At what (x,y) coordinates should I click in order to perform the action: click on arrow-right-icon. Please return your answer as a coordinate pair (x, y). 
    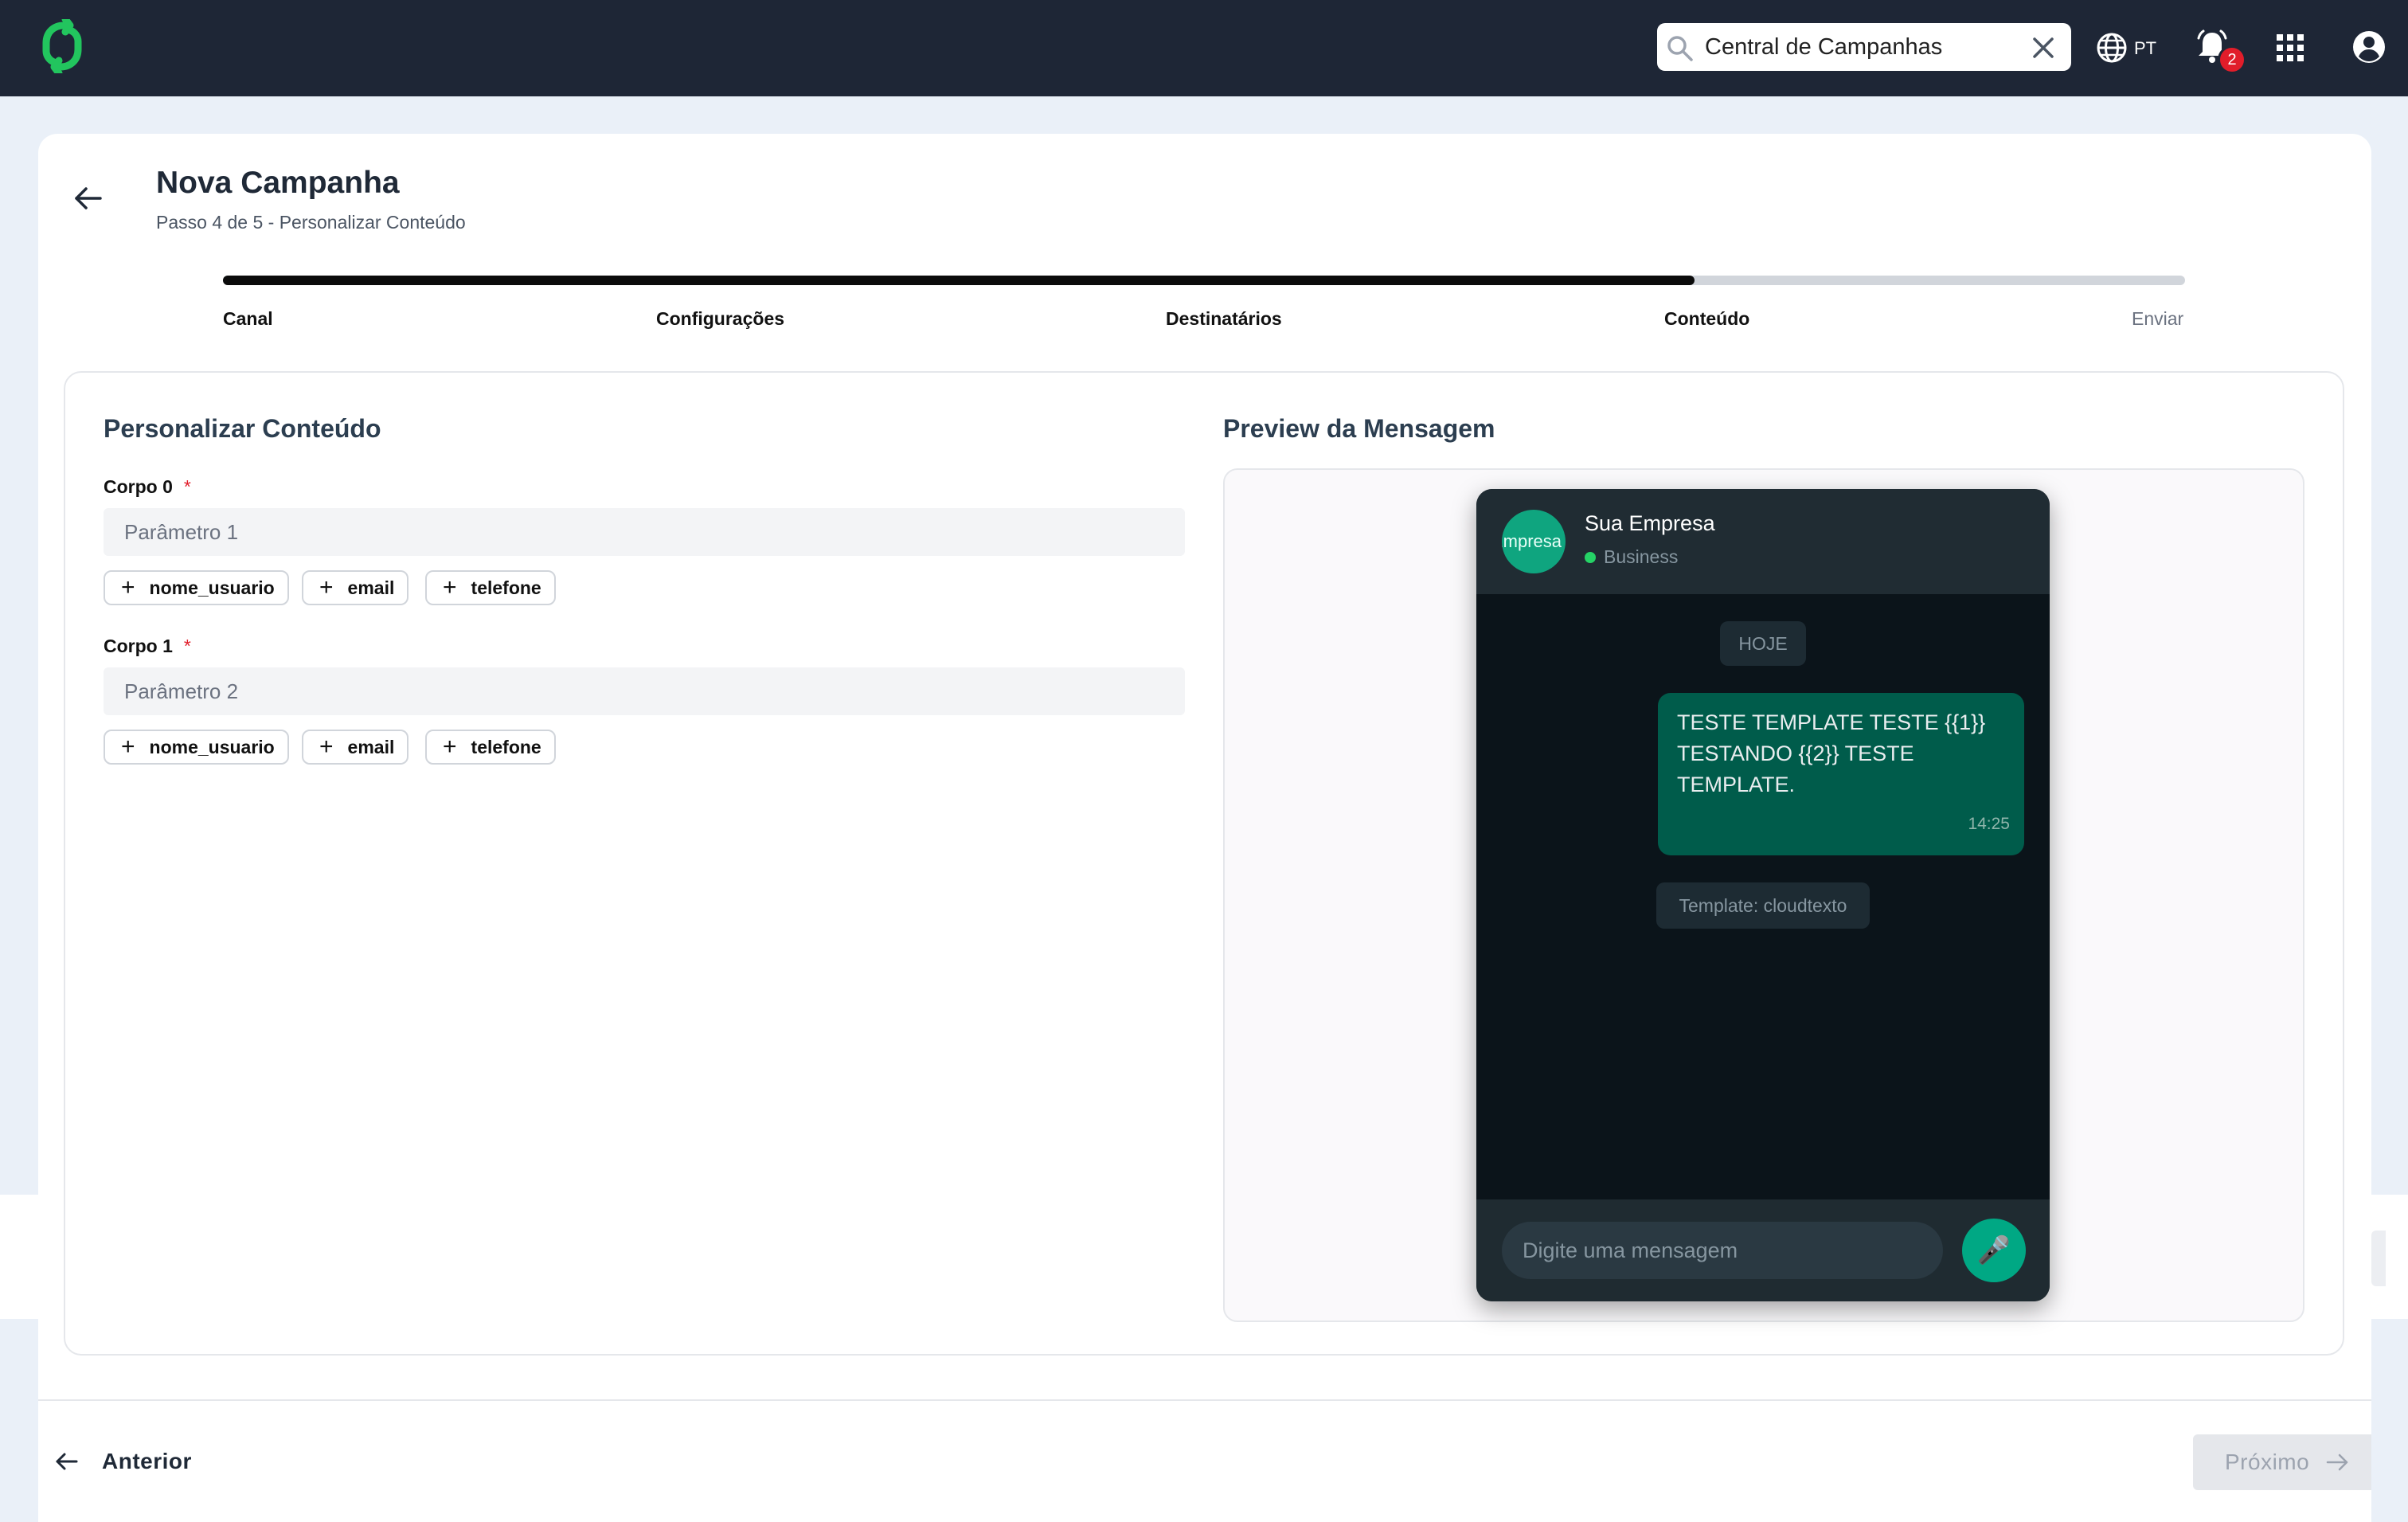
    Looking at the image, I should click on (2337, 1462).